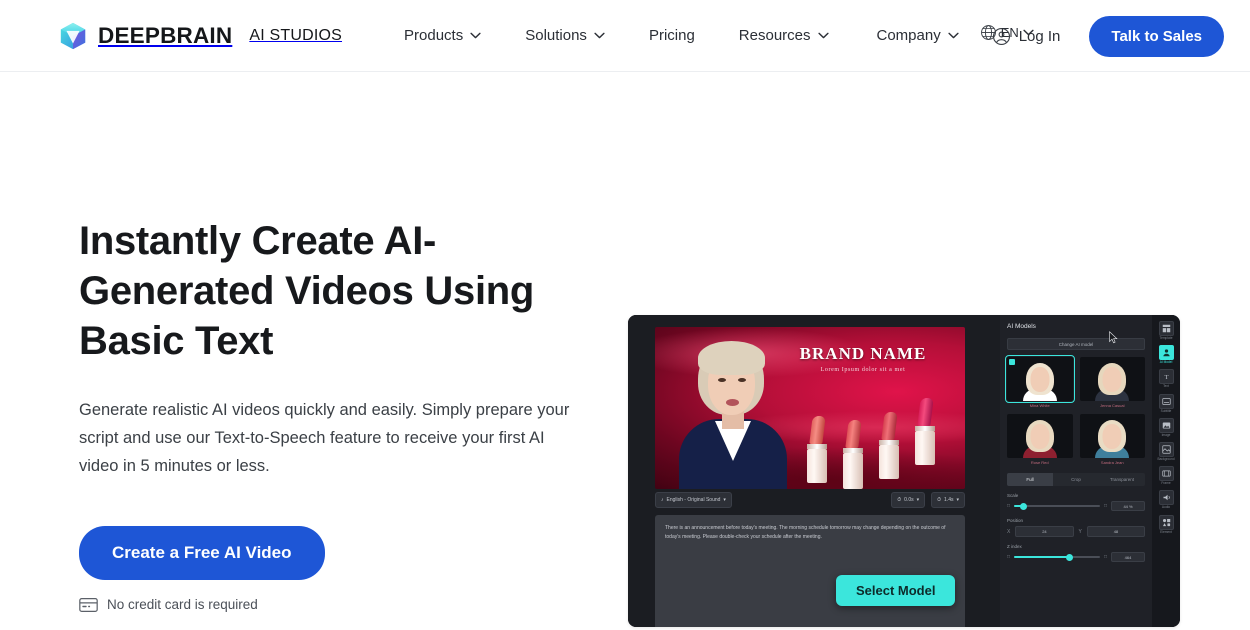  I want to click on rail-item-template: Template, so click(1166, 330).